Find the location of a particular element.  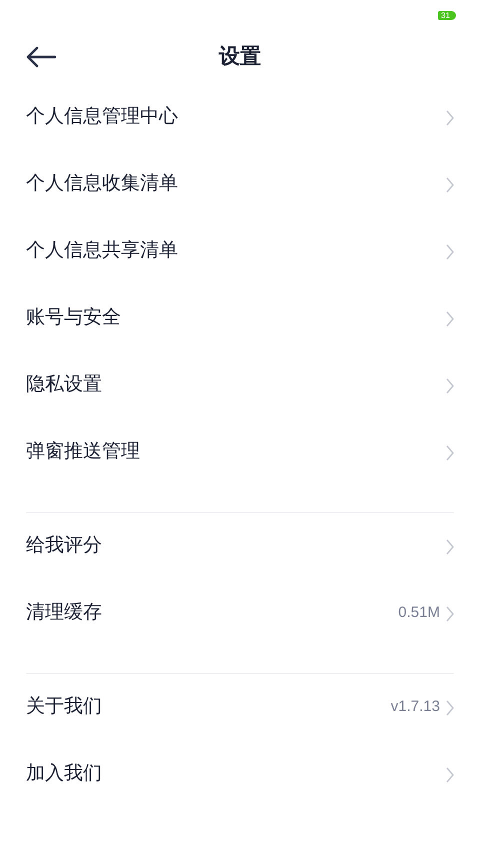

item-label: 给我评分 is located at coordinates (64, 546).